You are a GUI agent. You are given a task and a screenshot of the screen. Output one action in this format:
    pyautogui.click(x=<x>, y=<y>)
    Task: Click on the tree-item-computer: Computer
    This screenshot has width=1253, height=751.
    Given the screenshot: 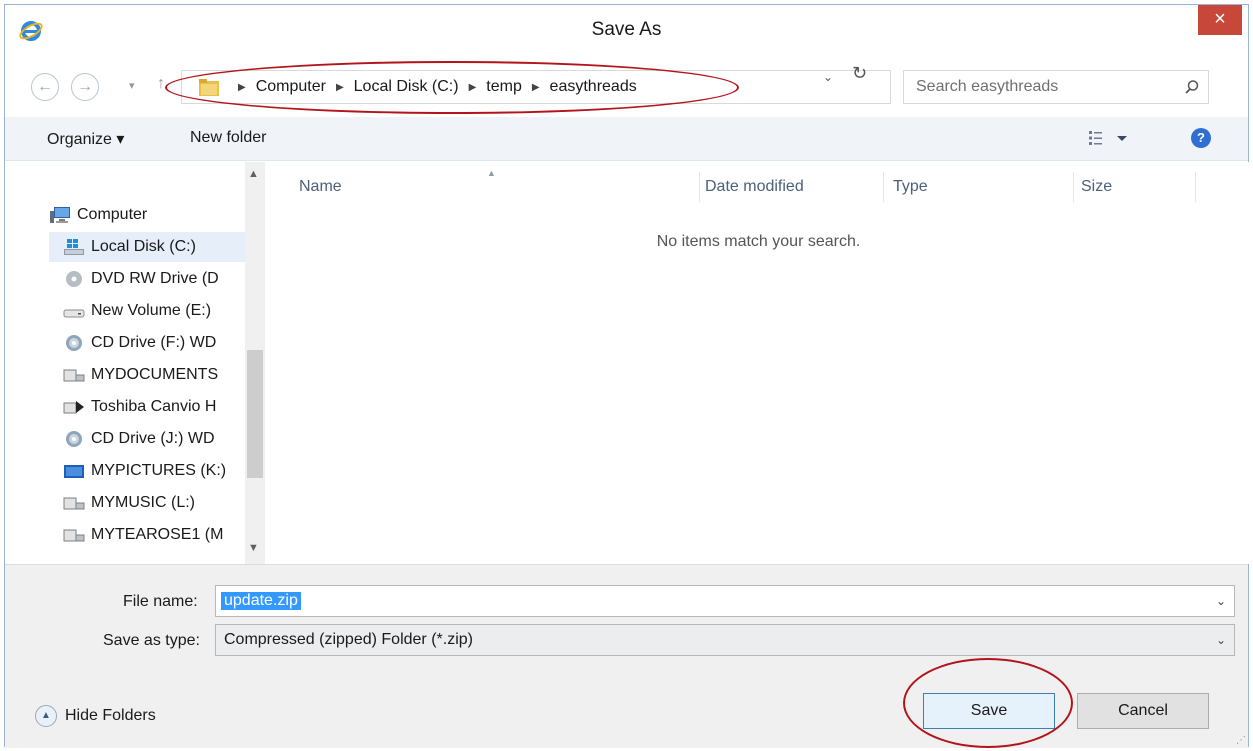 What is the action you would take?
    pyautogui.click(x=147, y=215)
    